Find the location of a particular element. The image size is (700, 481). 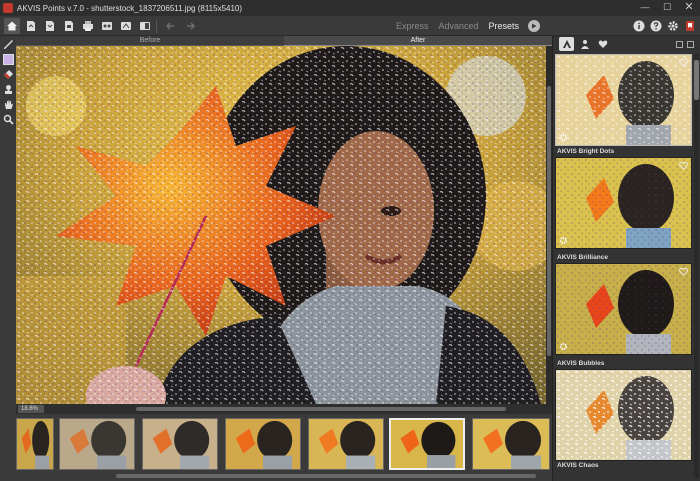

open-icon is located at coordinates (31, 25).